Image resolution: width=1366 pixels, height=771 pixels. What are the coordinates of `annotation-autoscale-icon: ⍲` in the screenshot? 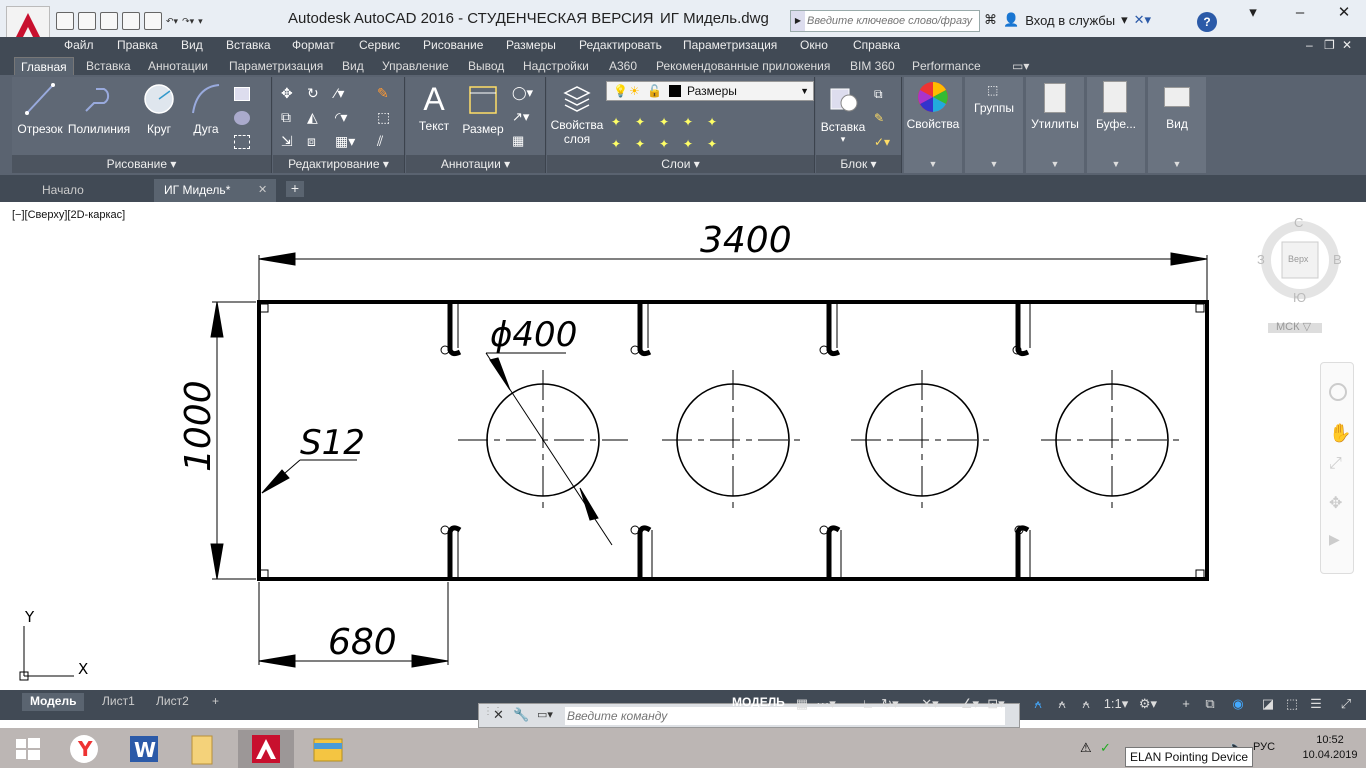 It's located at (1062, 704).